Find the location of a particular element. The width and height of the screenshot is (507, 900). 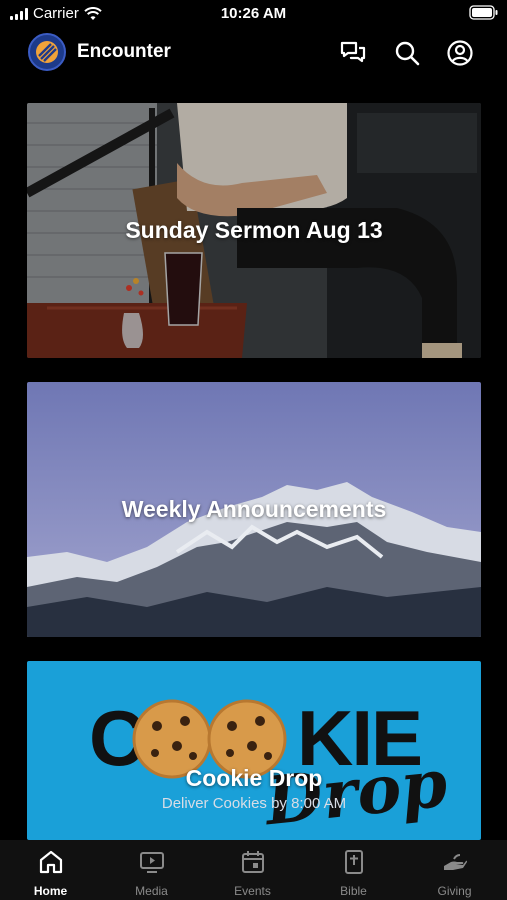

app-header: Encounter is located at coordinates (253, 53).